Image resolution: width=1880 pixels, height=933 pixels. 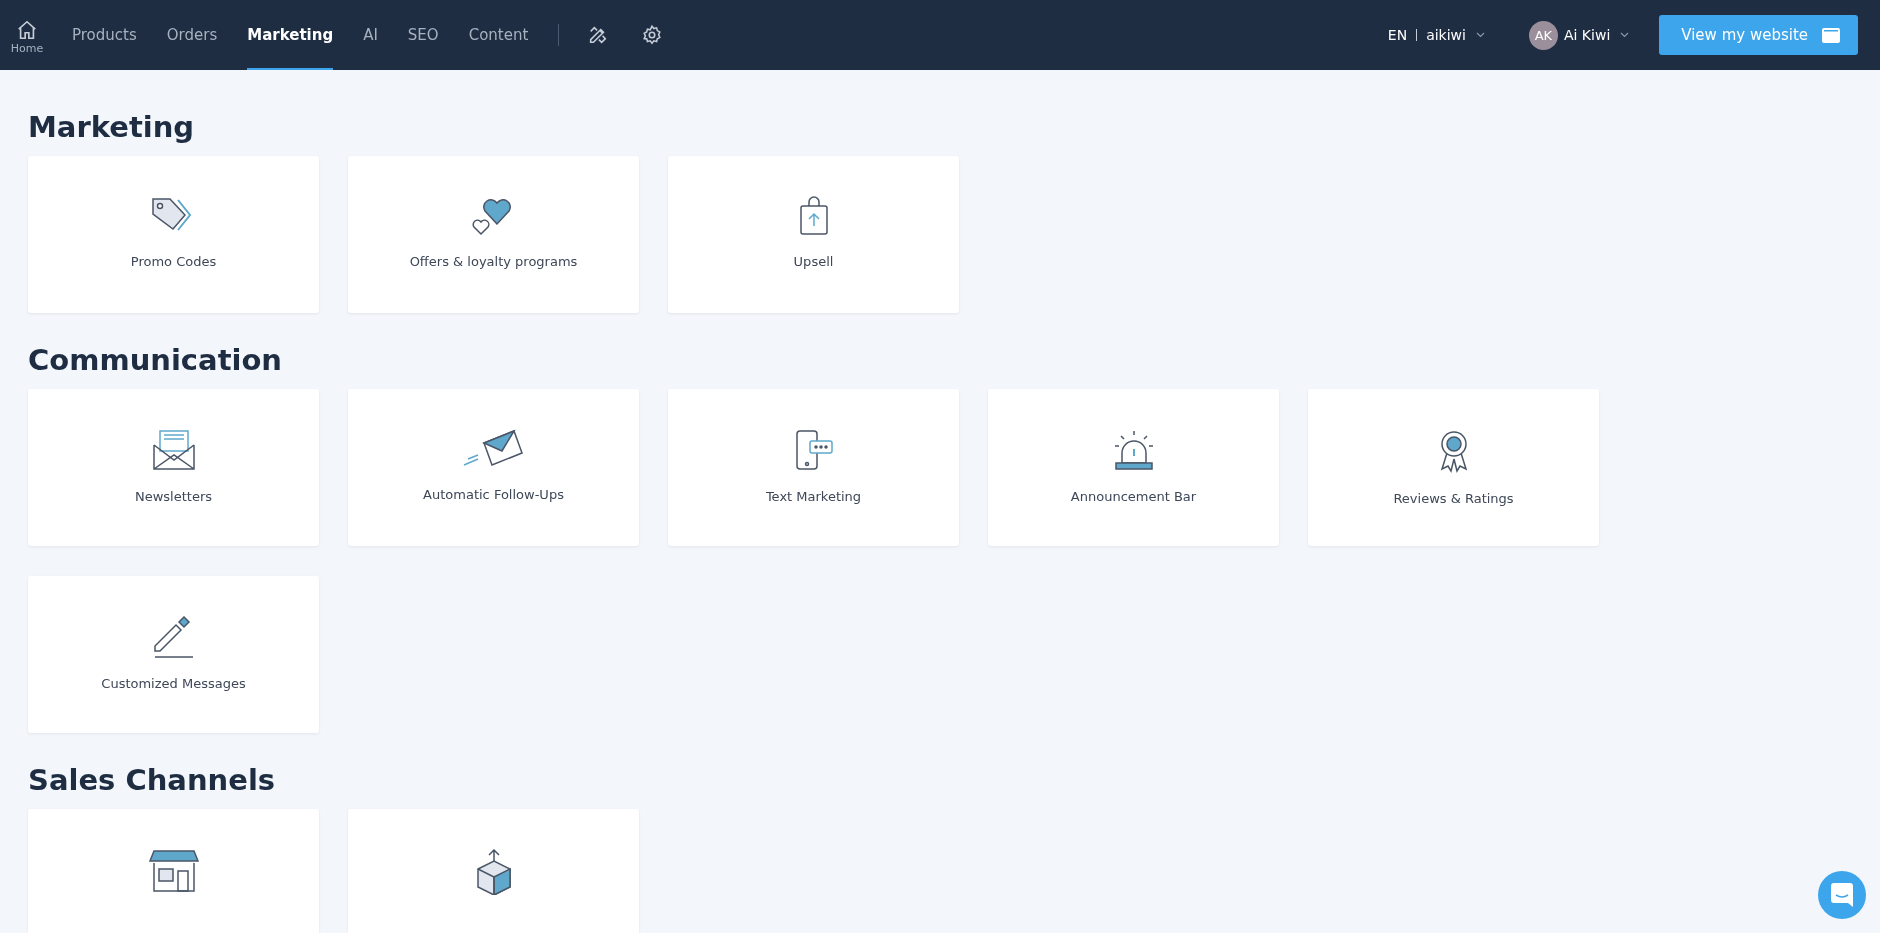 What do you see at coordinates (1133, 496) in the screenshot?
I see `card-label: Announcement Bar` at bounding box center [1133, 496].